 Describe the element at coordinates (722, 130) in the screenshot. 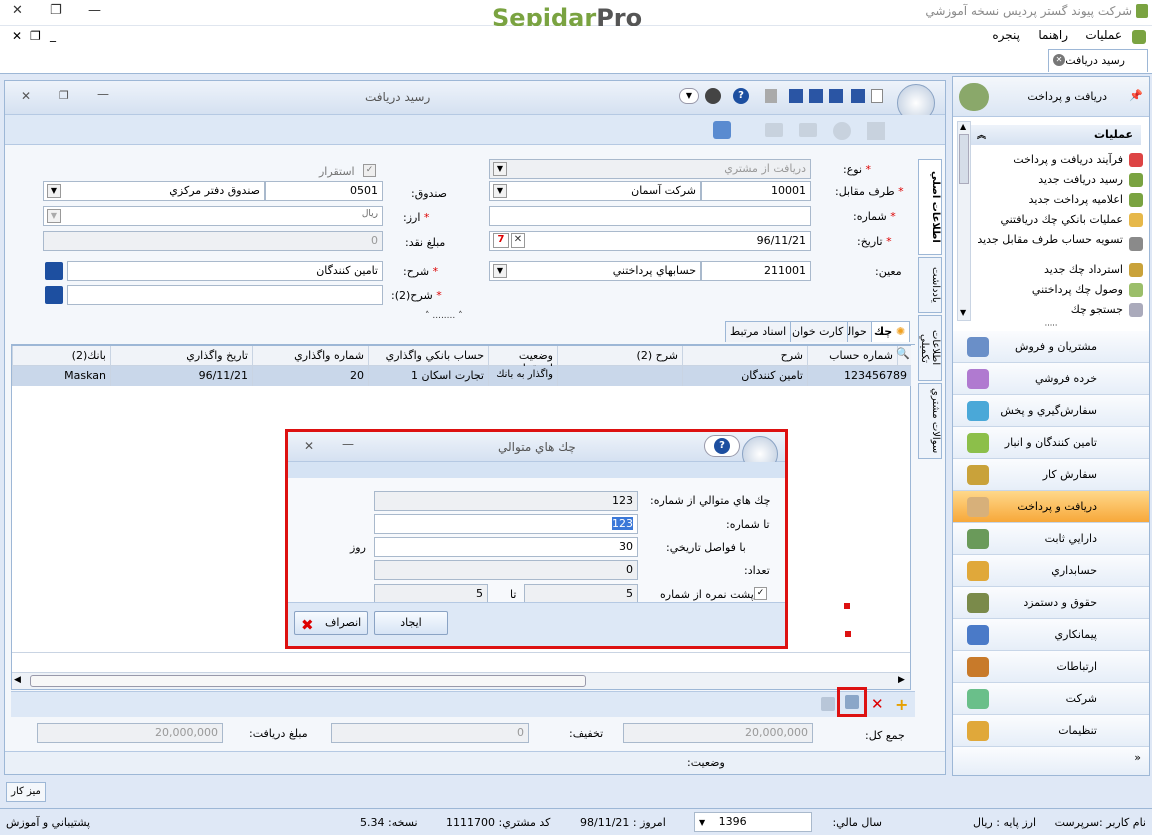

I see `coins-icon` at that location.